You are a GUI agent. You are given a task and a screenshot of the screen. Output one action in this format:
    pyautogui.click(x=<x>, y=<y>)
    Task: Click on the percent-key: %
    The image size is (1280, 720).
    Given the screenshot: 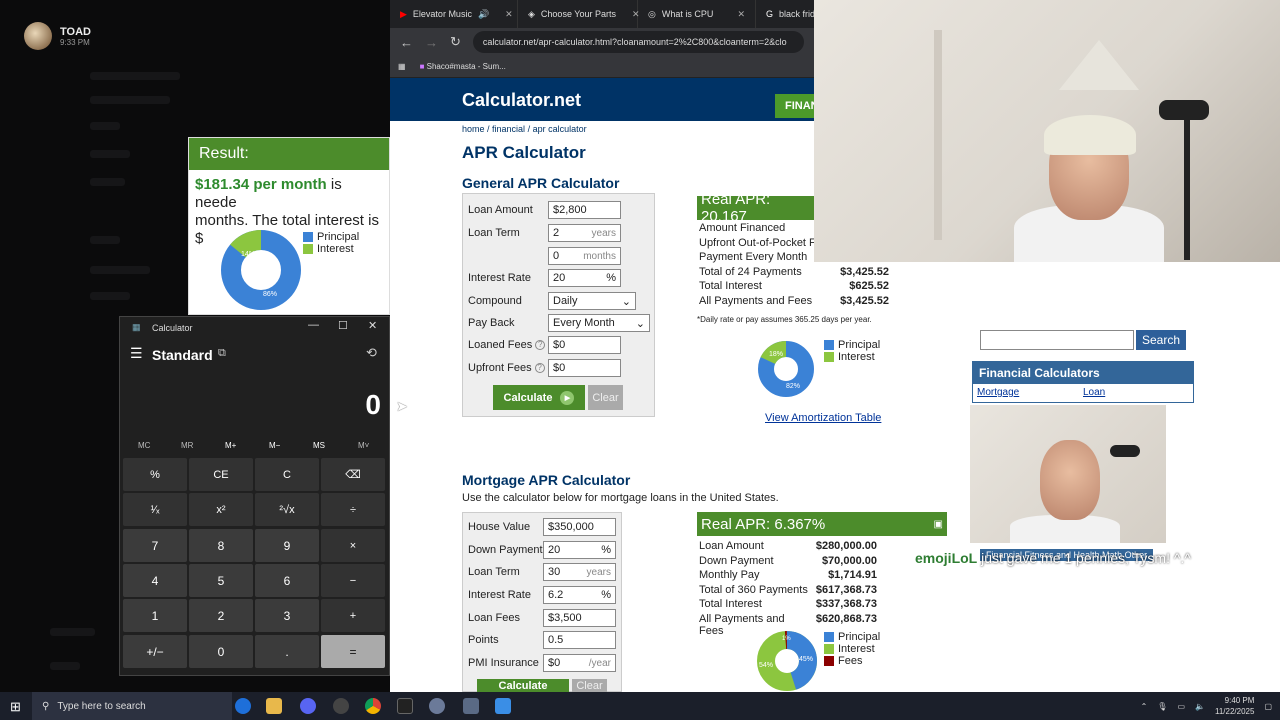 What is the action you would take?
    pyautogui.click(x=155, y=474)
    